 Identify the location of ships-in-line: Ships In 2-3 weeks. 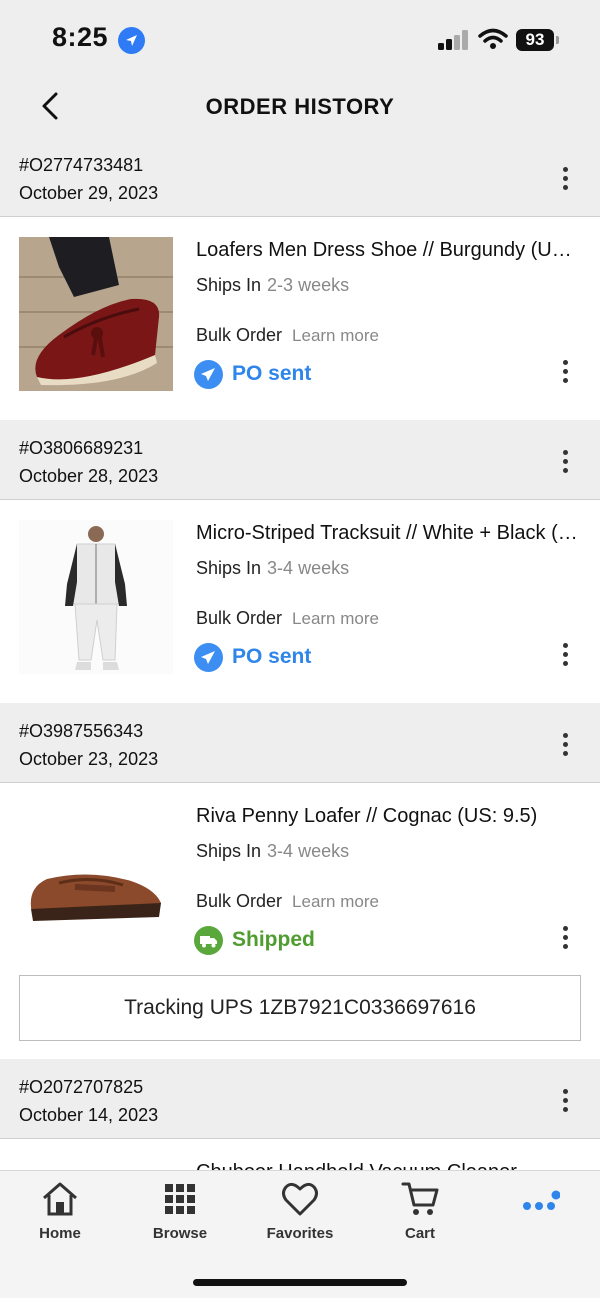
(272, 285).